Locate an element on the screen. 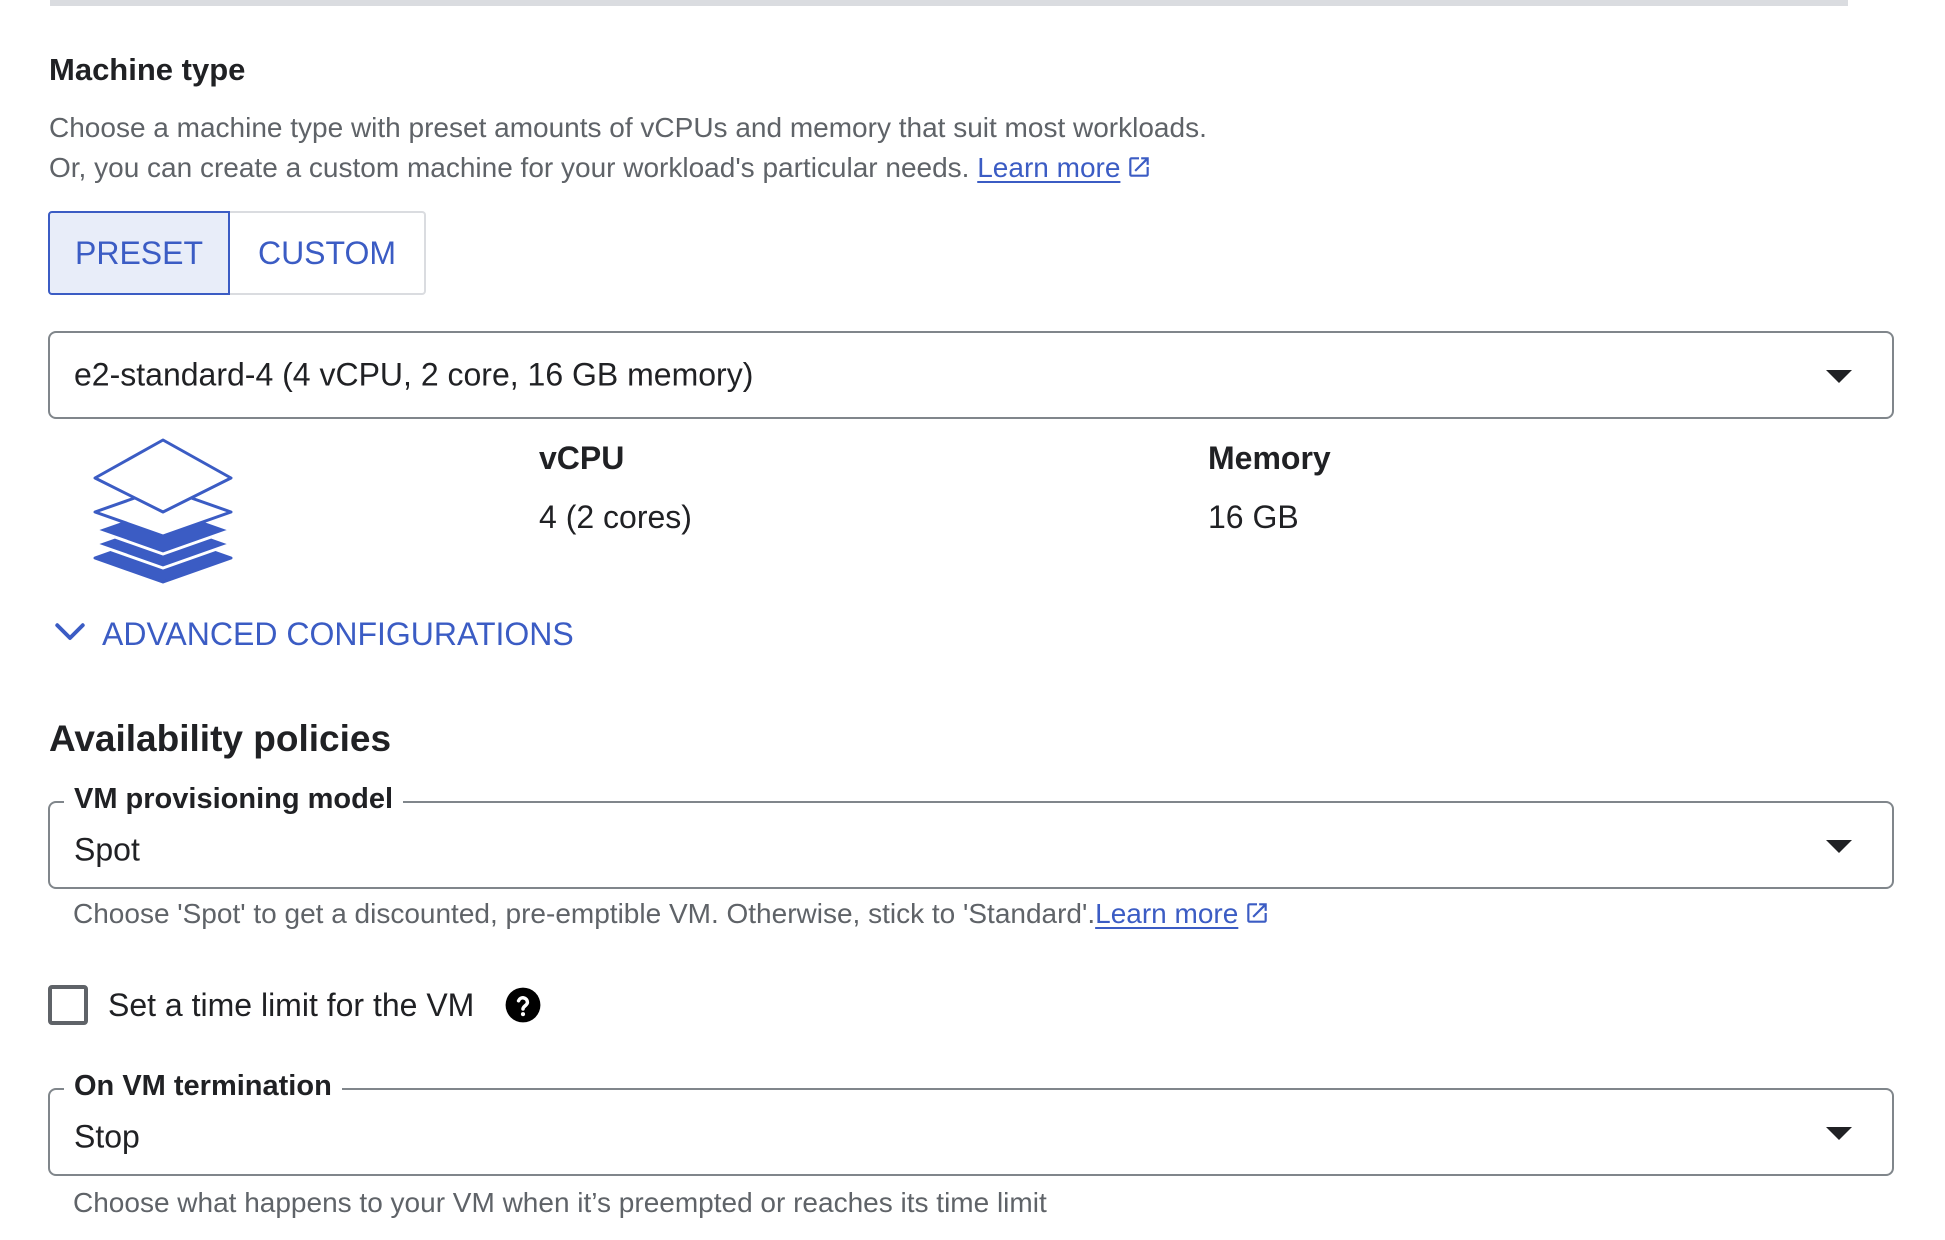  custom-tab: CUSTOM is located at coordinates (328, 253).